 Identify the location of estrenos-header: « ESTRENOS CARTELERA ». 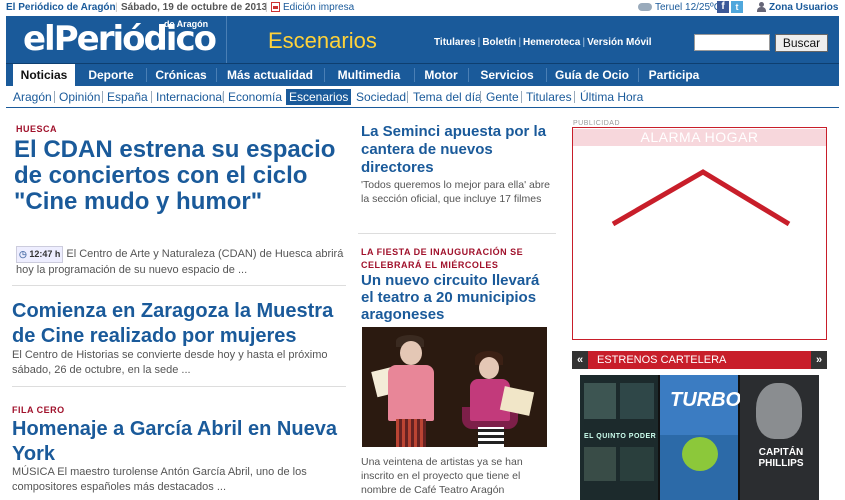
(699, 360).